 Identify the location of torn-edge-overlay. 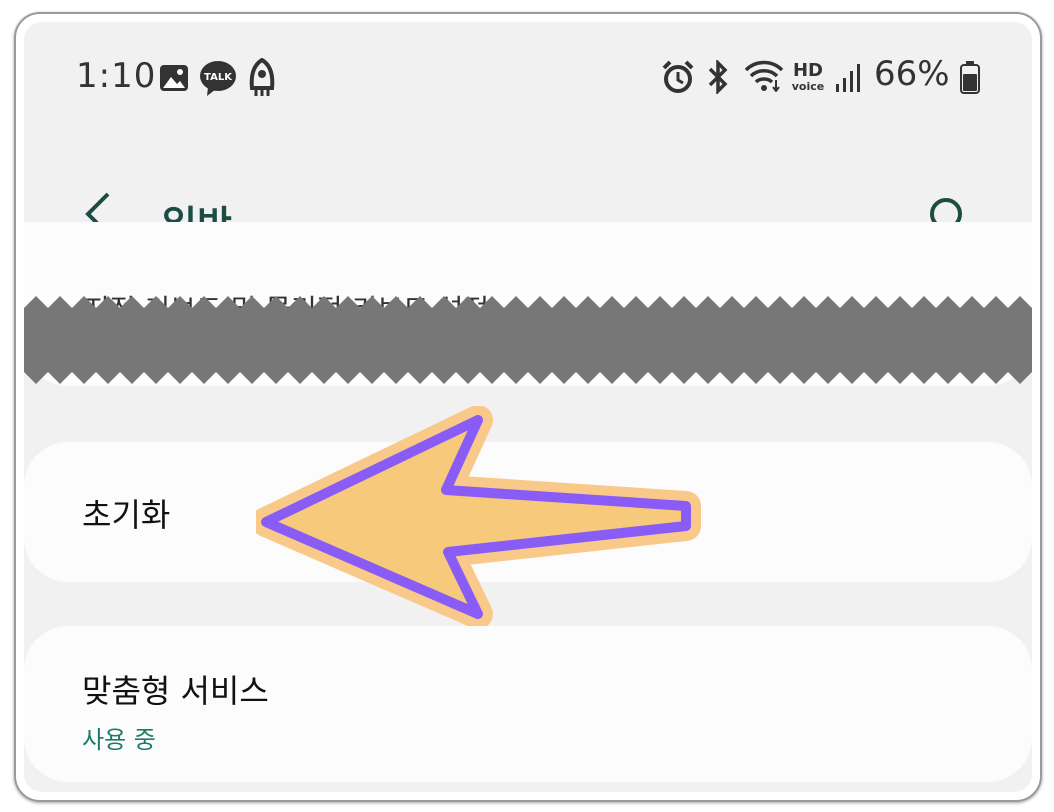
(528, 340).